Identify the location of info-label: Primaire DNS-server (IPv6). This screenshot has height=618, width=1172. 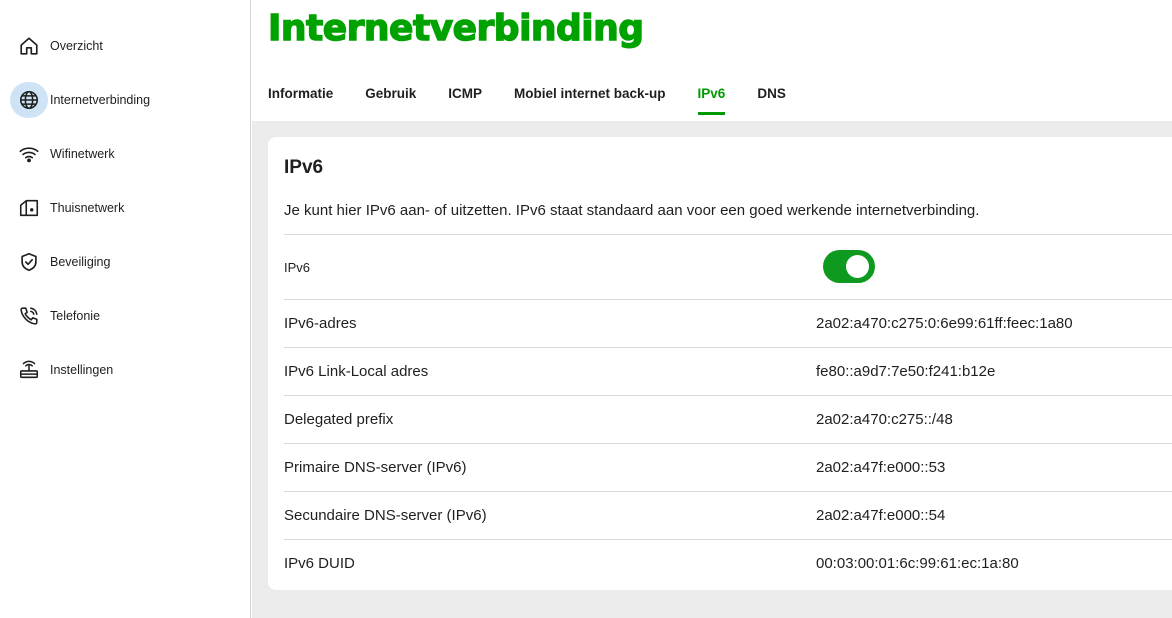
(375, 467).